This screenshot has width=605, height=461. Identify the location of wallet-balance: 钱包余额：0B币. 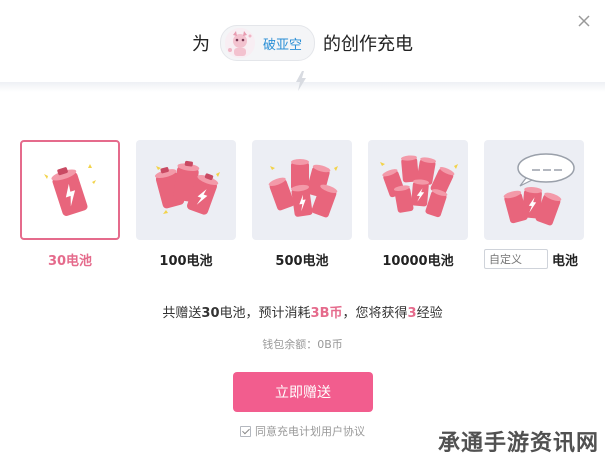
(302, 344).